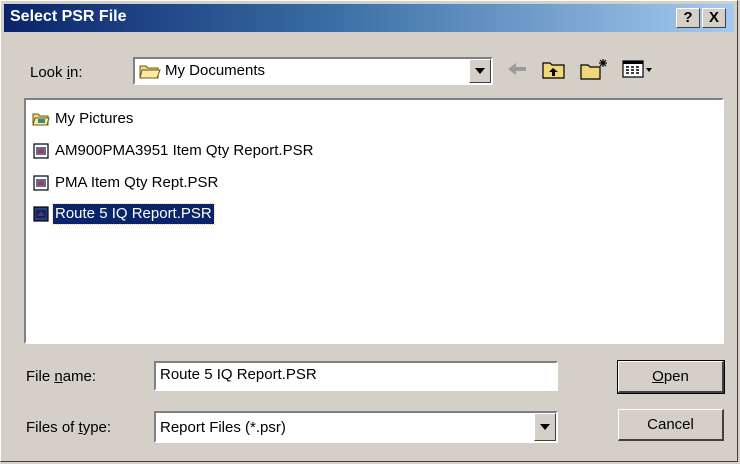  I want to click on cancel-button: Cancel, so click(671, 425).